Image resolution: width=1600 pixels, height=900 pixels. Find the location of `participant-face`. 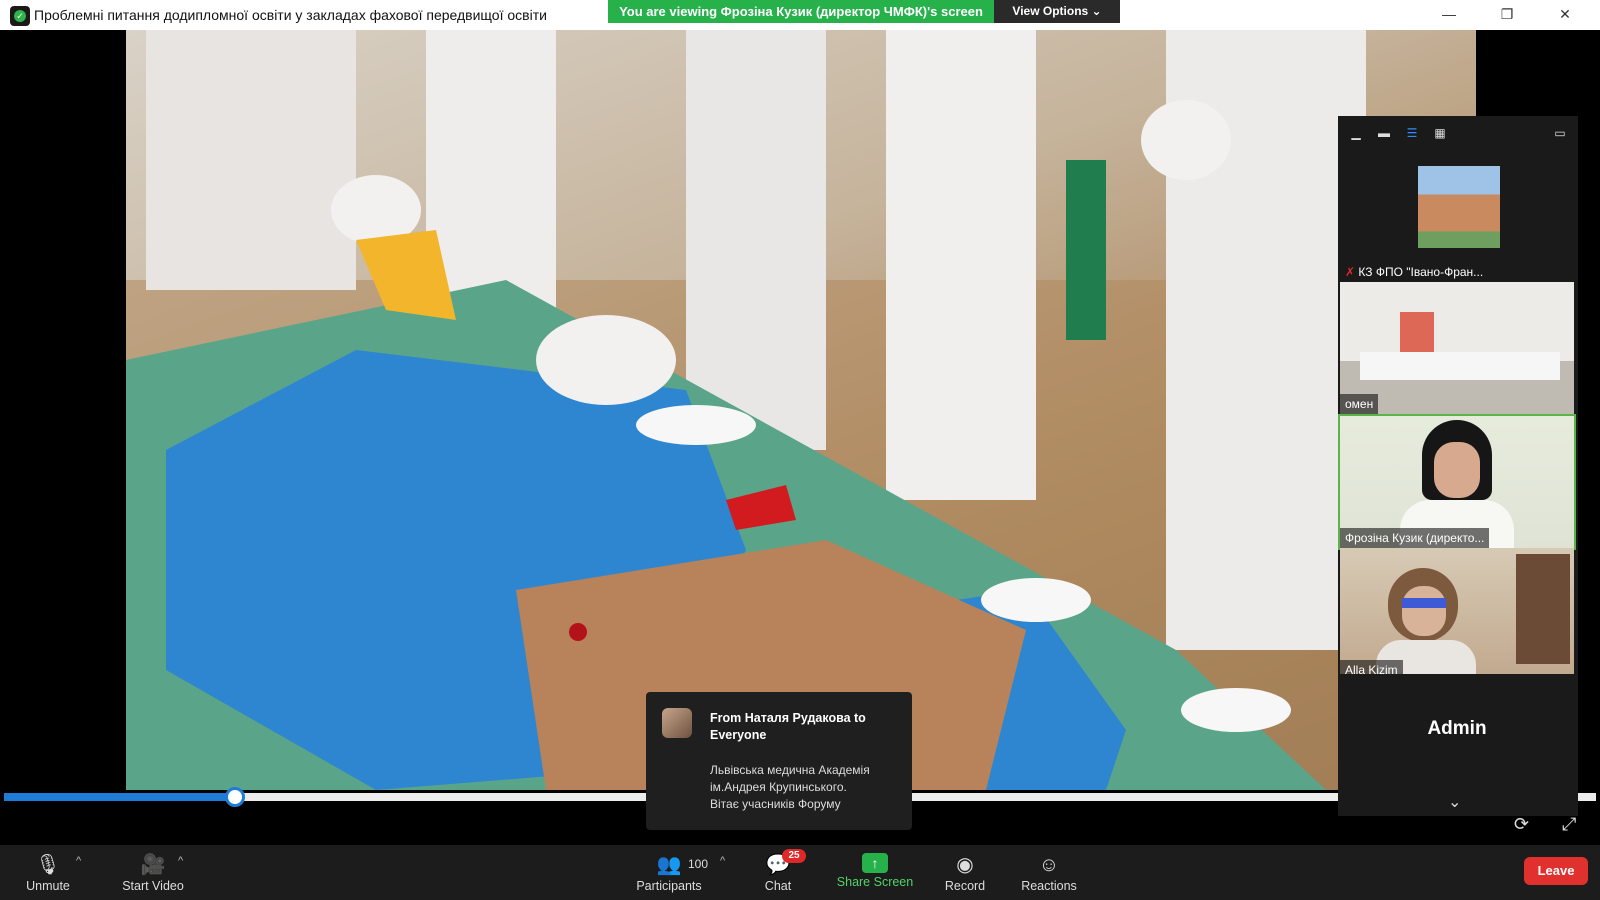

participant-face is located at coordinates (1424, 611).